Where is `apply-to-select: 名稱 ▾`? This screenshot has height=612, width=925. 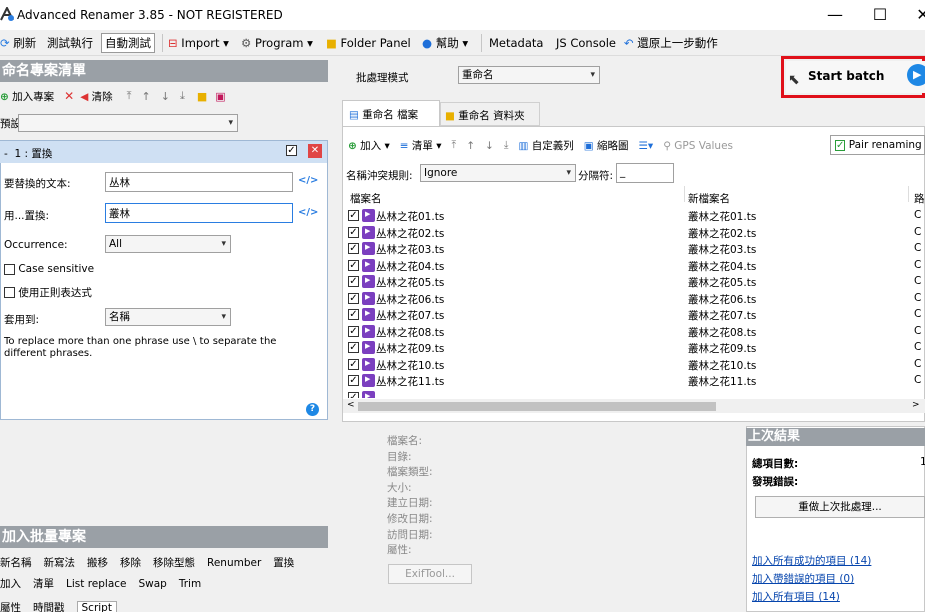
apply-to-select: 名稱 ▾ is located at coordinates (168, 317).